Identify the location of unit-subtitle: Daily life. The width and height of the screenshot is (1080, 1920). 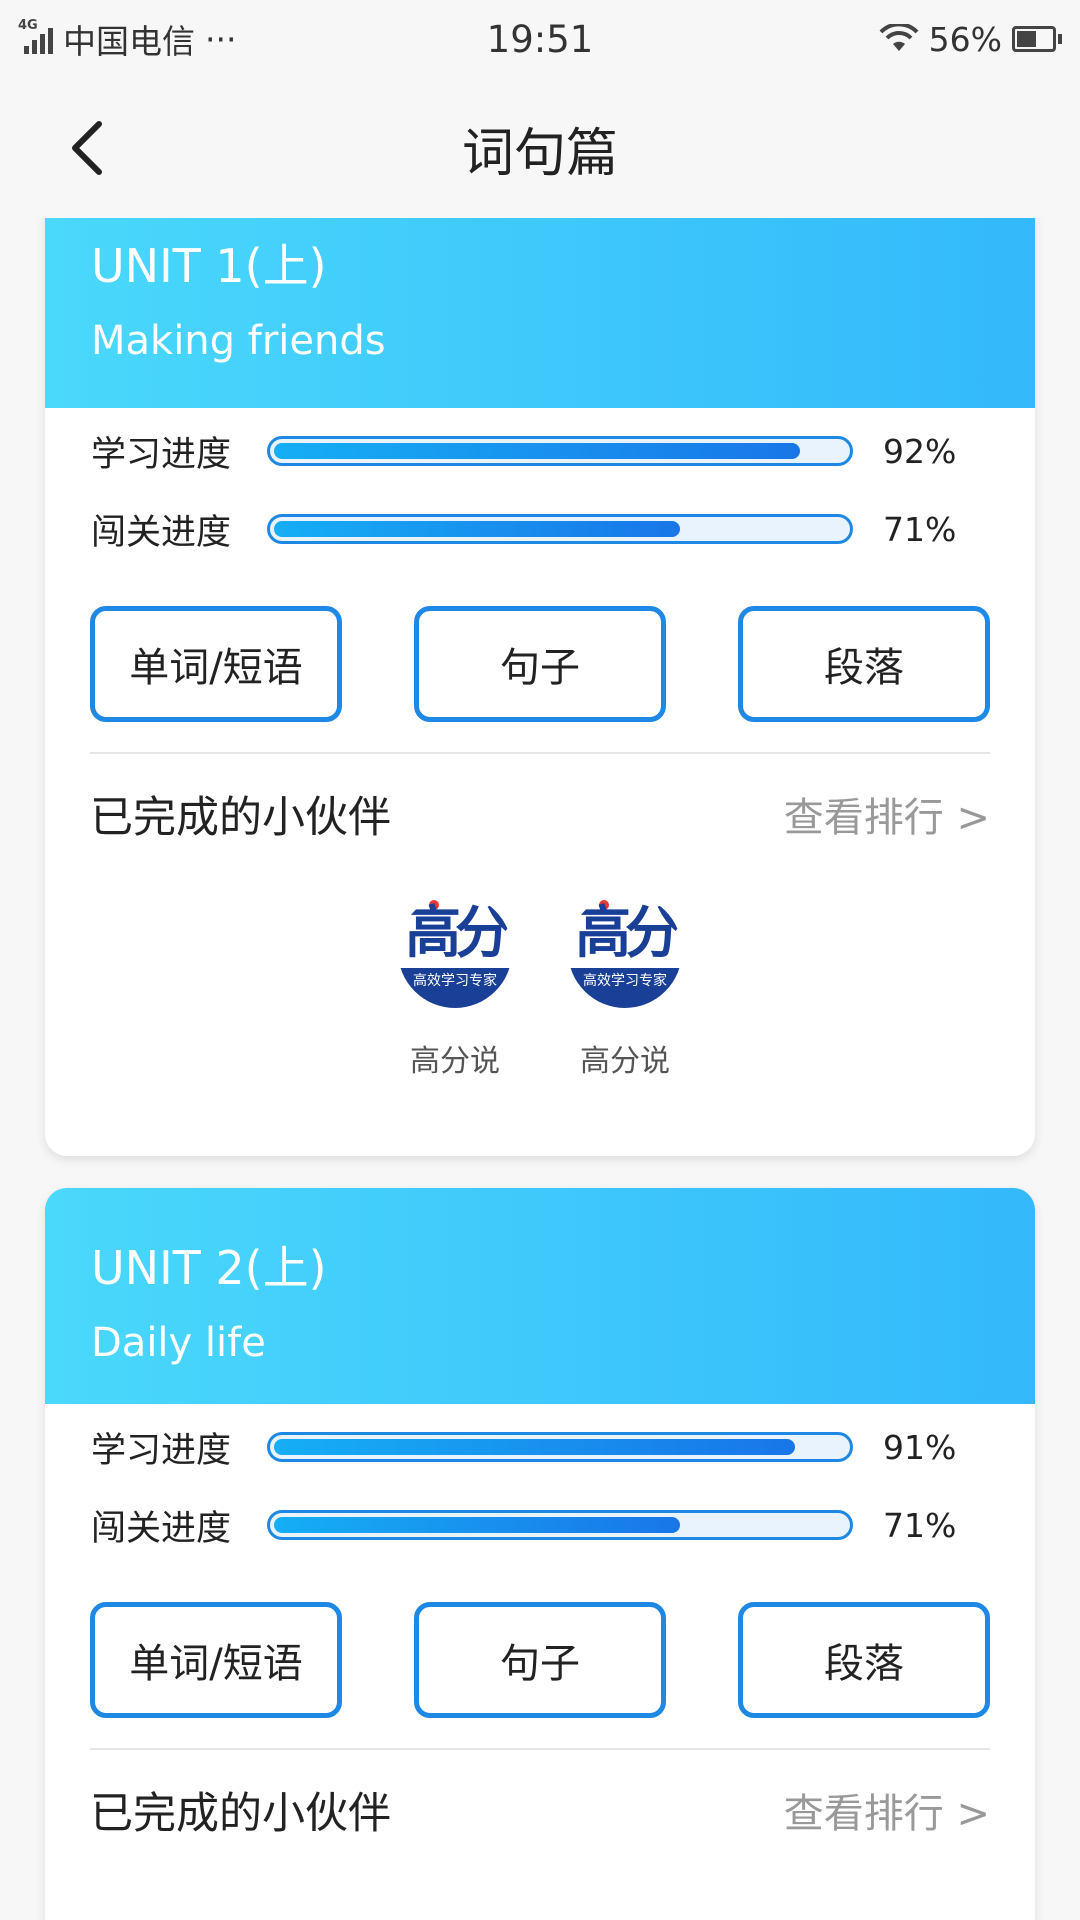
(178, 1343).